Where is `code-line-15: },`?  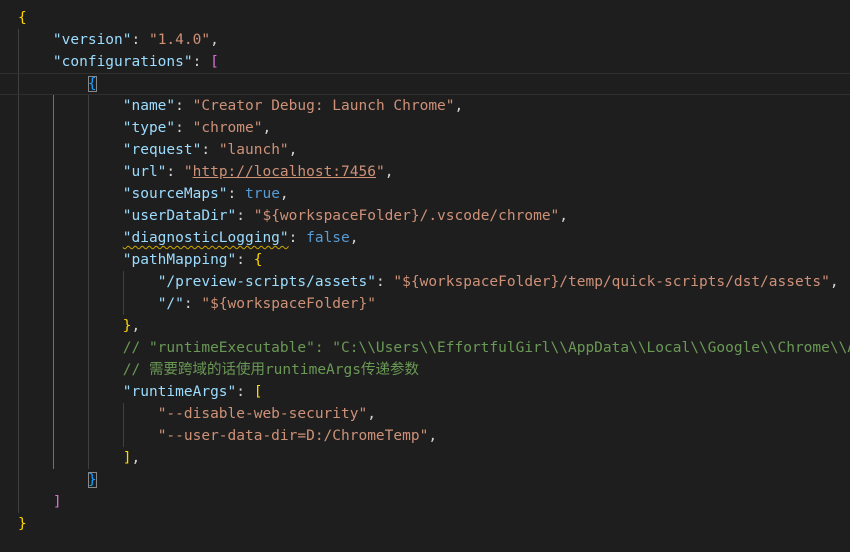
code-line-15: }, is located at coordinates (425, 326).